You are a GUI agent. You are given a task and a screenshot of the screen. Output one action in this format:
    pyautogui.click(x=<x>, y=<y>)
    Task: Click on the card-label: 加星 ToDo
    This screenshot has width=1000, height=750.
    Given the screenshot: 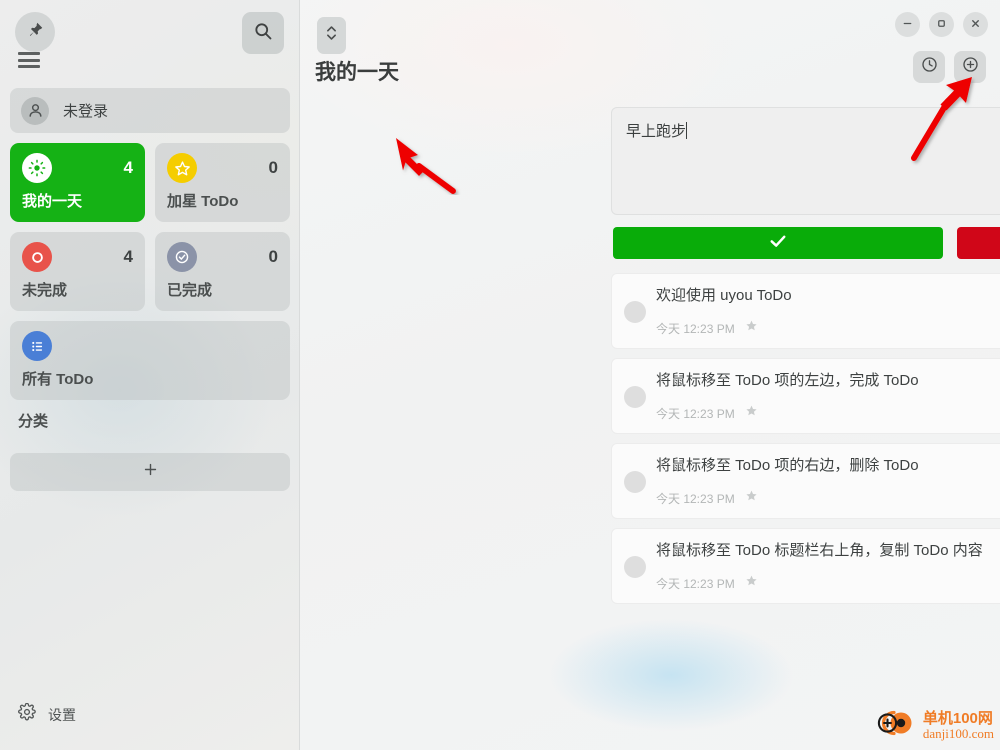 What is the action you would take?
    pyautogui.click(x=203, y=201)
    